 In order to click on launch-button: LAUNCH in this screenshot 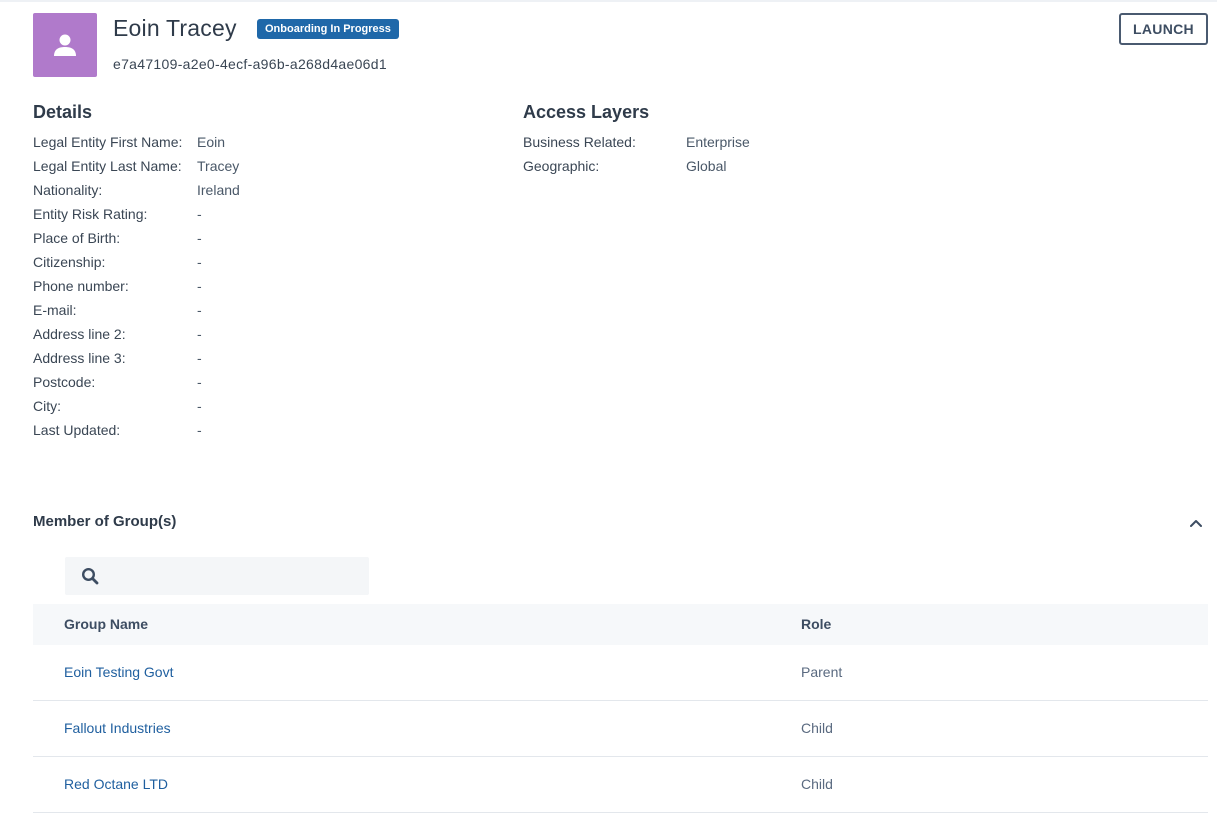, I will do `click(1163, 29)`.